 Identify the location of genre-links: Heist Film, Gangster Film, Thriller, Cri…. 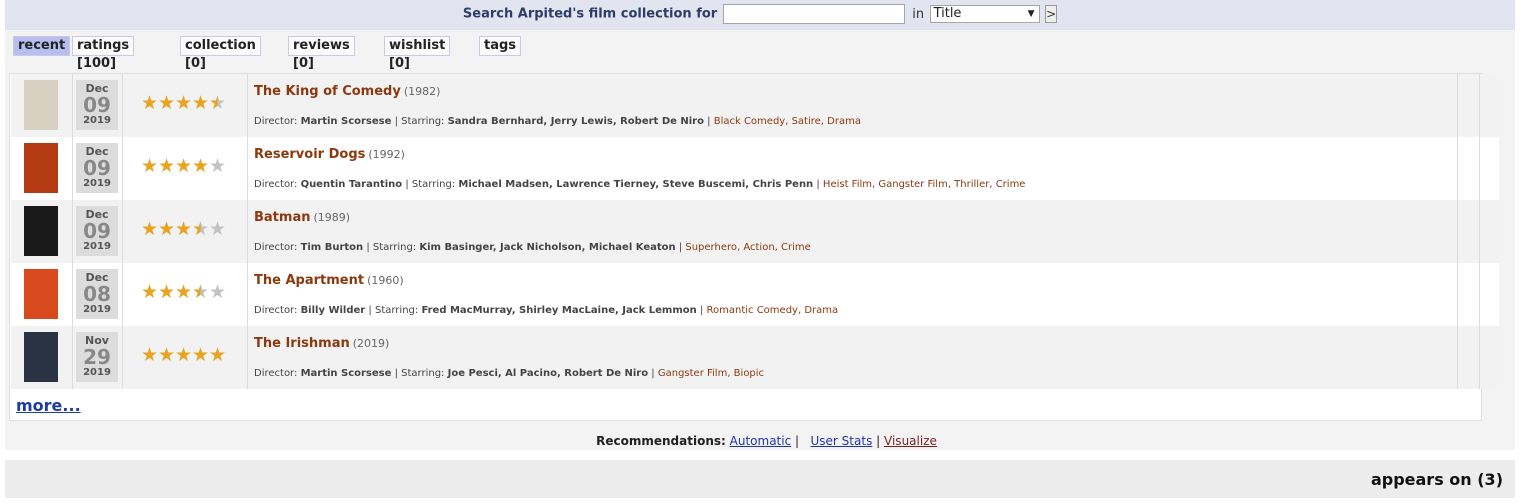
(924, 184).